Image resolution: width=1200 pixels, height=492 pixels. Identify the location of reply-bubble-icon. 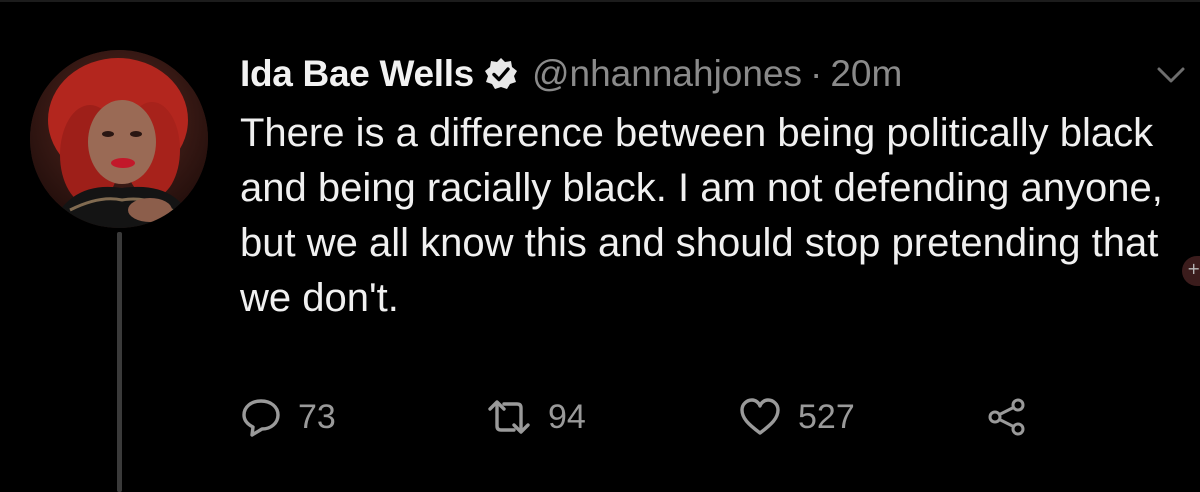
(261, 417).